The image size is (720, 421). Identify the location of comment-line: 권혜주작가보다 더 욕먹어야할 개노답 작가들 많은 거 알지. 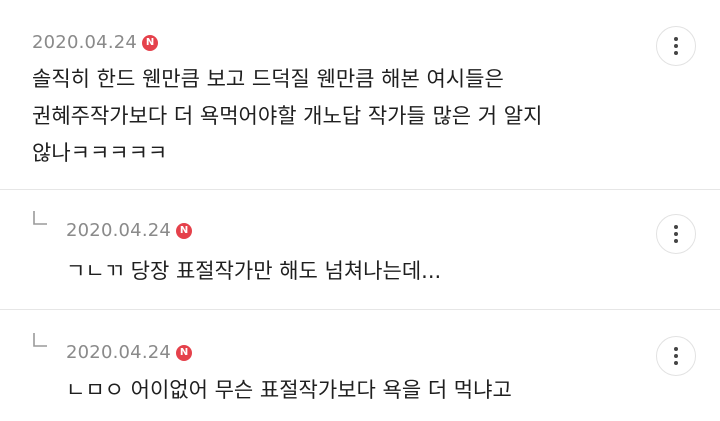
(287, 116).